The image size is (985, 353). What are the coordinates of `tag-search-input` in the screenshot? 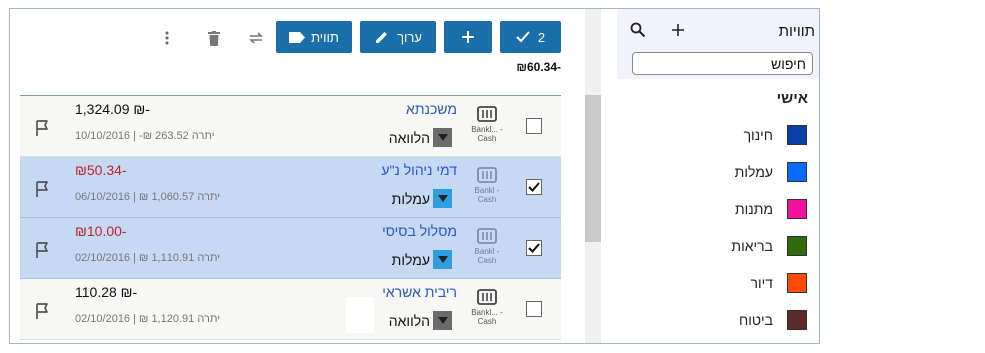 It's located at (722, 63).